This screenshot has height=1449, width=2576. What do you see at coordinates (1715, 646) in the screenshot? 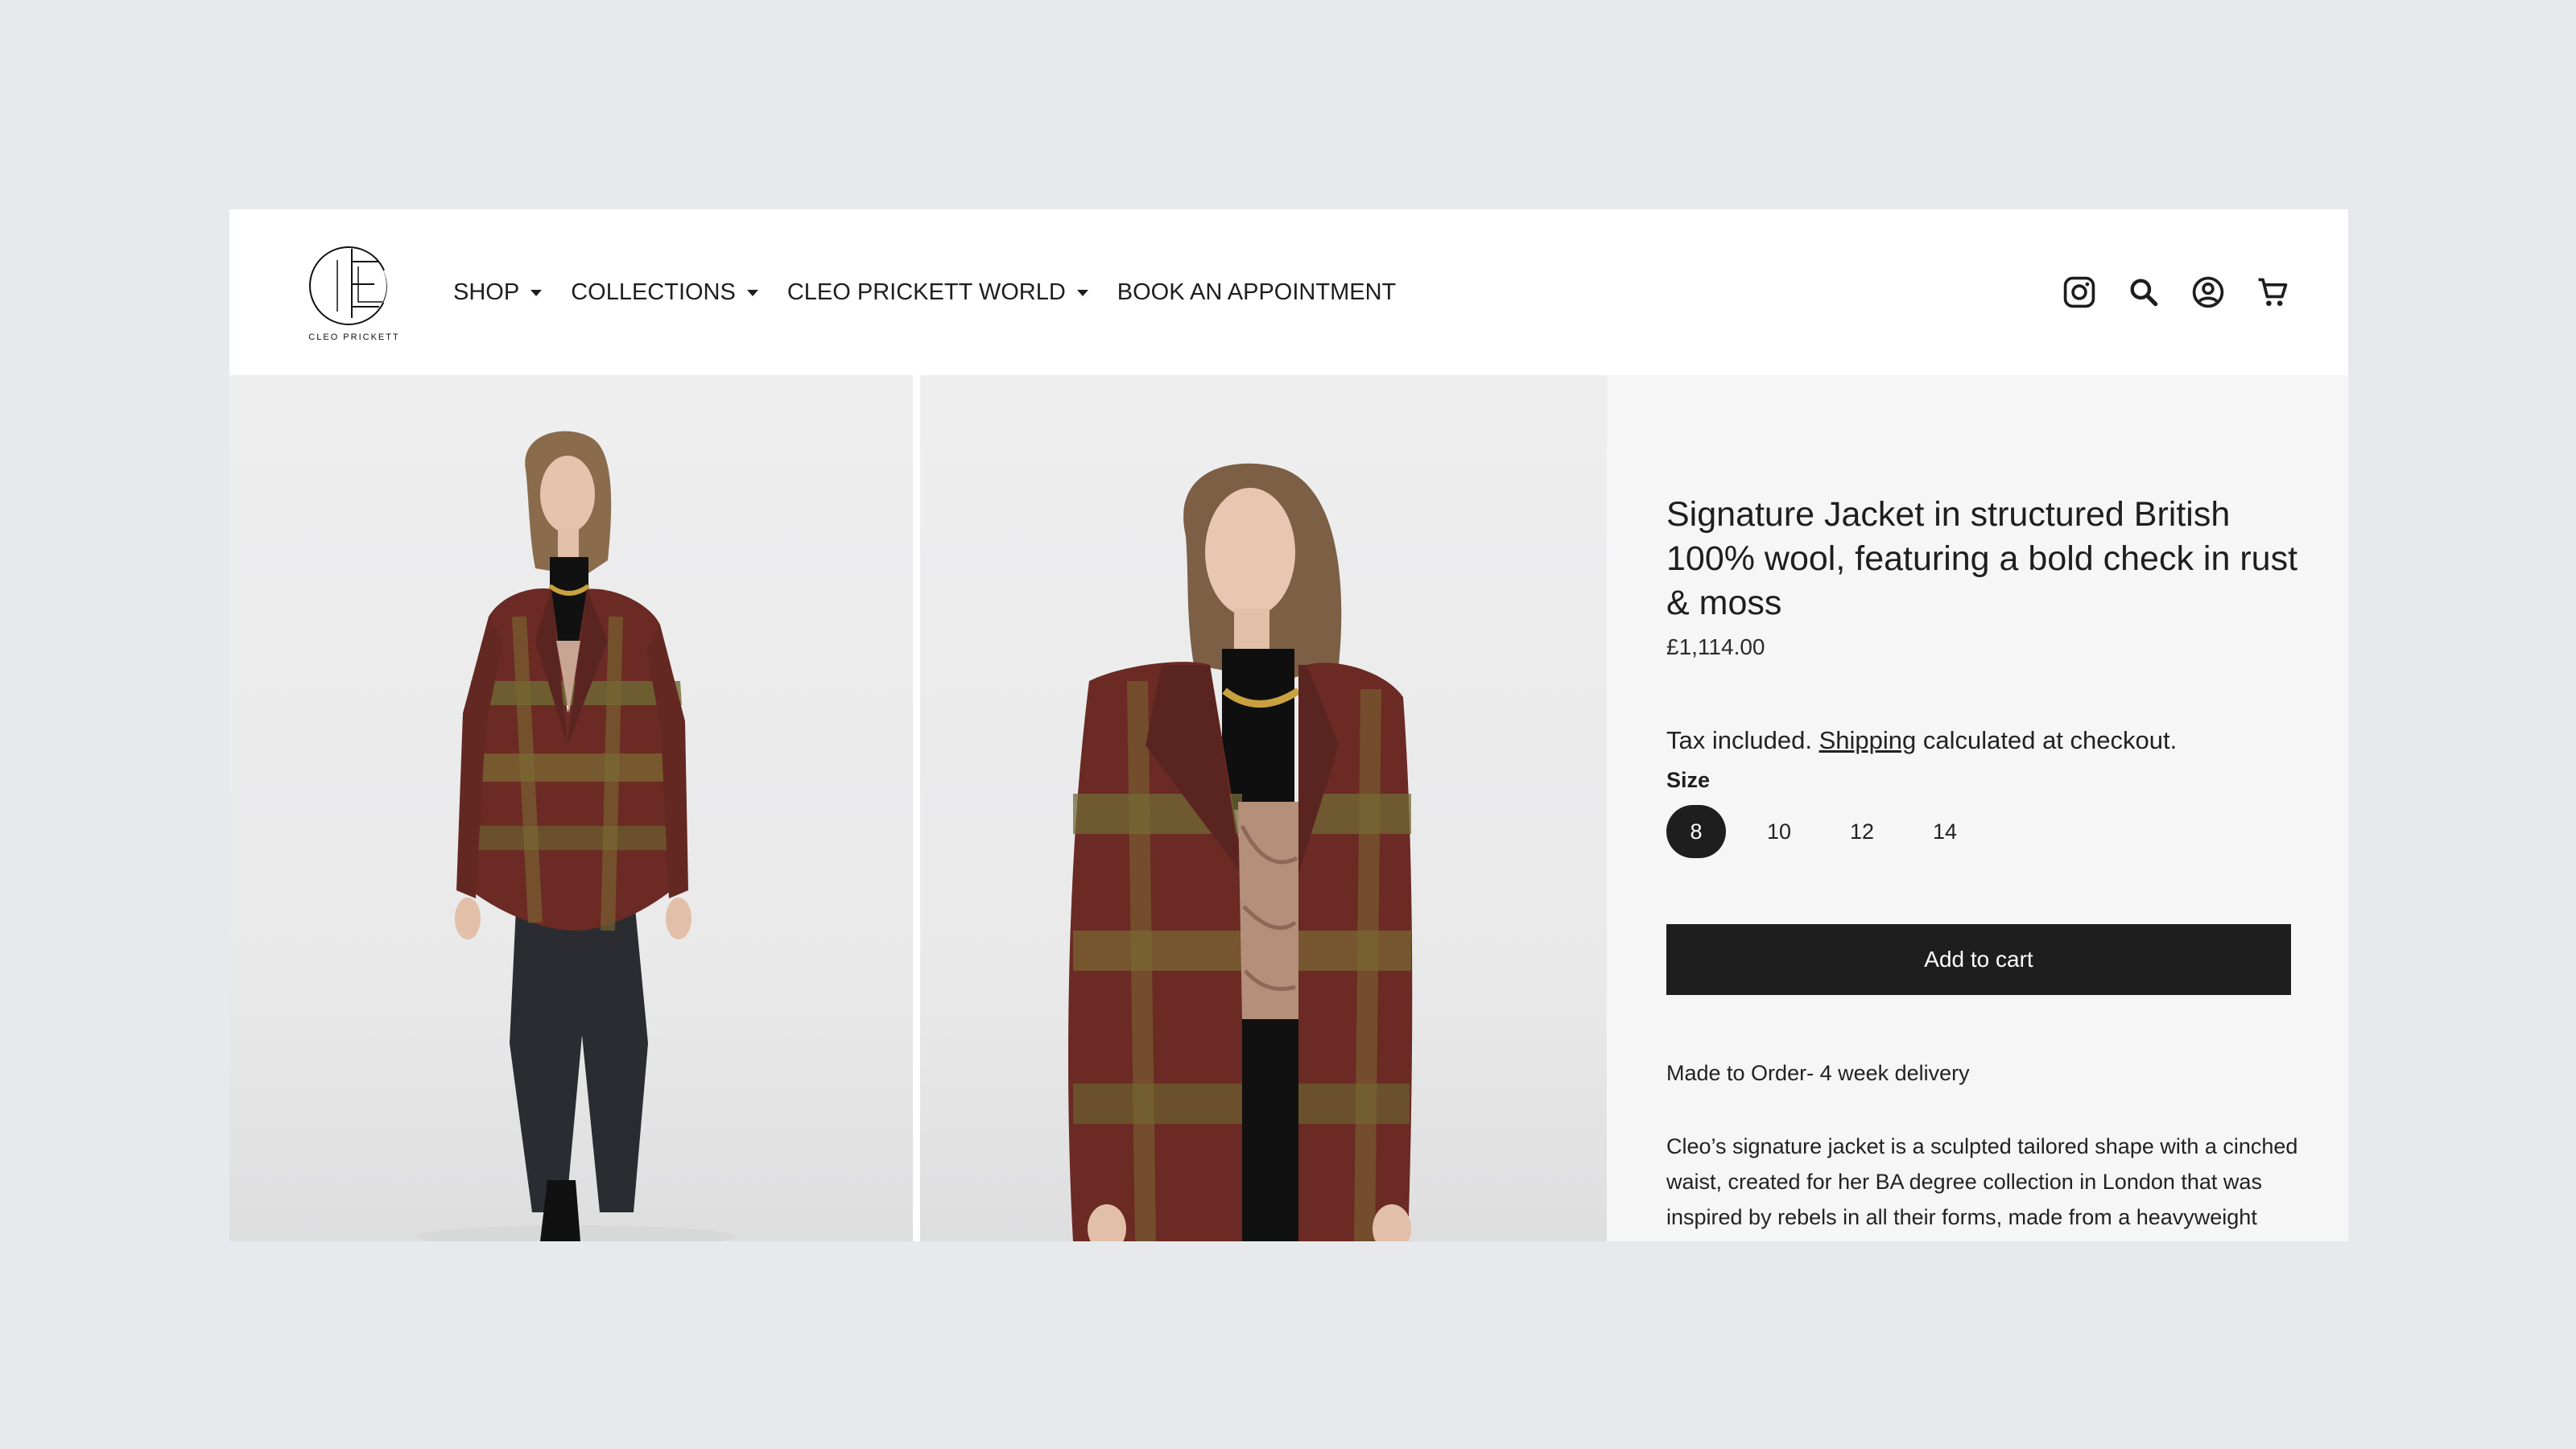
I see `product-price: £1,114.00` at bounding box center [1715, 646].